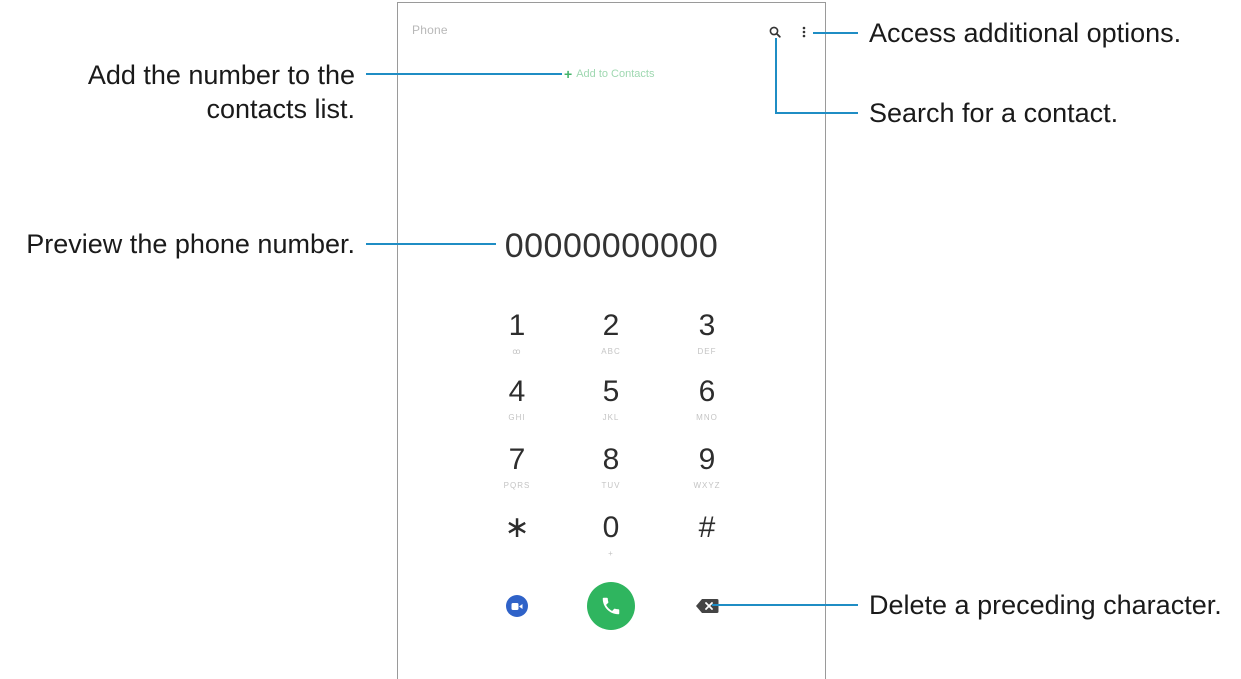 The height and width of the screenshot is (679, 1241). Describe the element at coordinates (611, 417) in the screenshot. I see `key-letters: JKL` at that location.